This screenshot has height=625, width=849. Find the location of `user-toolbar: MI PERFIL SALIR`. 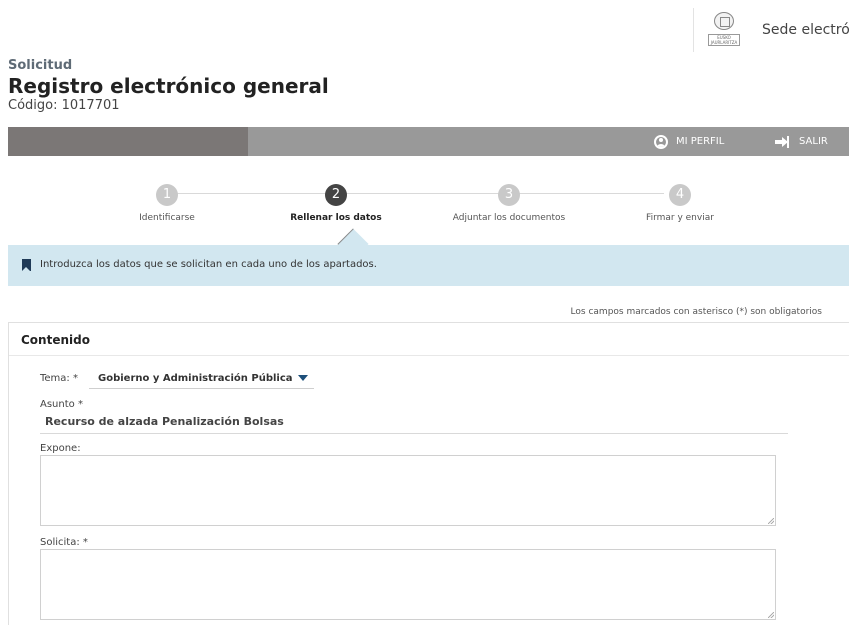

user-toolbar: MI PERFIL SALIR is located at coordinates (428, 141).